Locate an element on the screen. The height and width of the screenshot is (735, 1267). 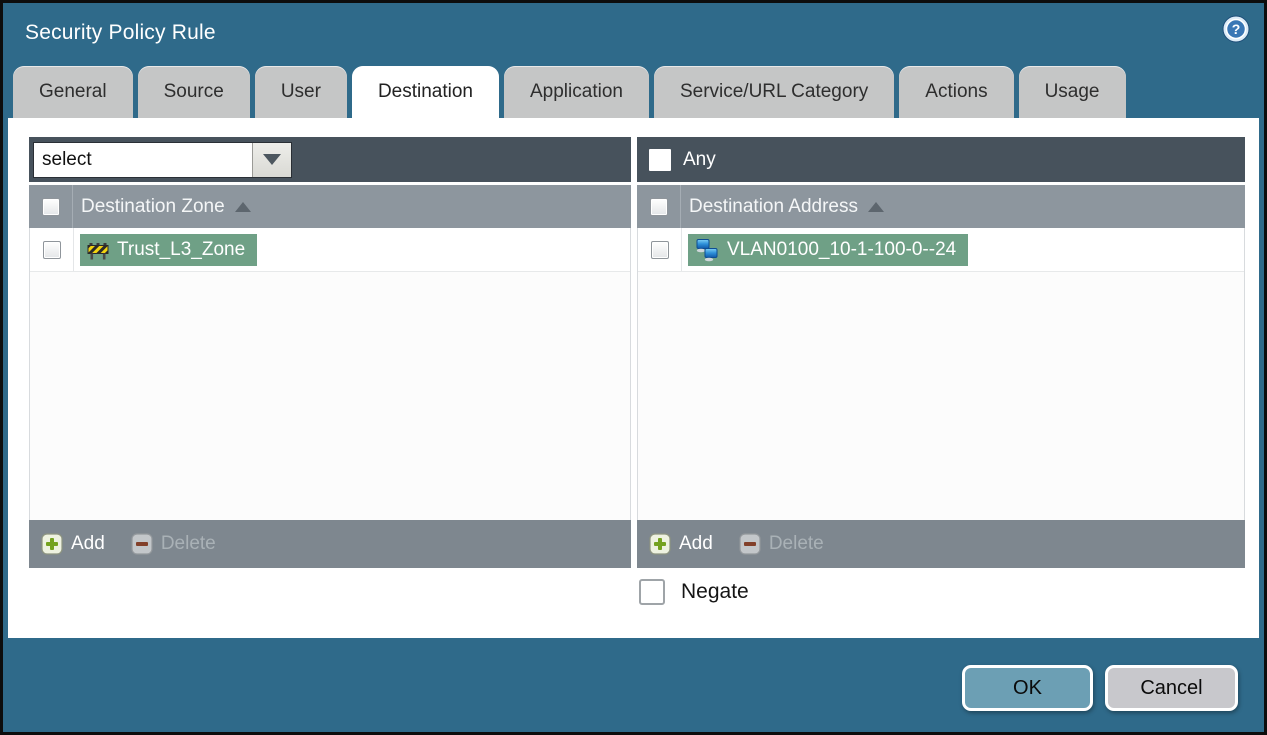
zone-select-input is located at coordinates (143, 159).